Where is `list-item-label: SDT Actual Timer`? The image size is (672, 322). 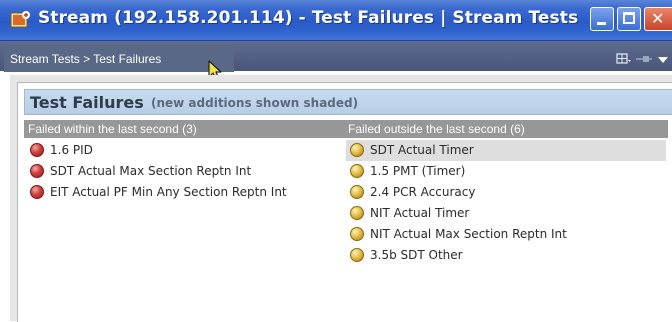 list-item-label: SDT Actual Timer is located at coordinates (422, 150).